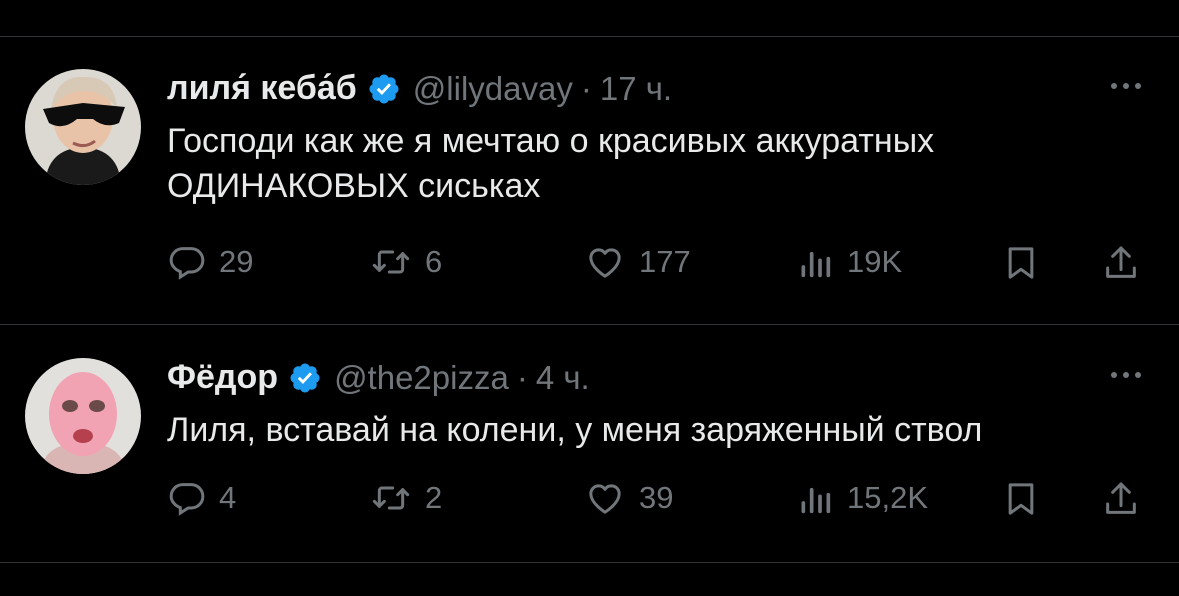 Image resolution: width=1179 pixels, height=596 pixels. Describe the element at coordinates (589, 562) in the screenshot. I see `bottom-divider` at that location.